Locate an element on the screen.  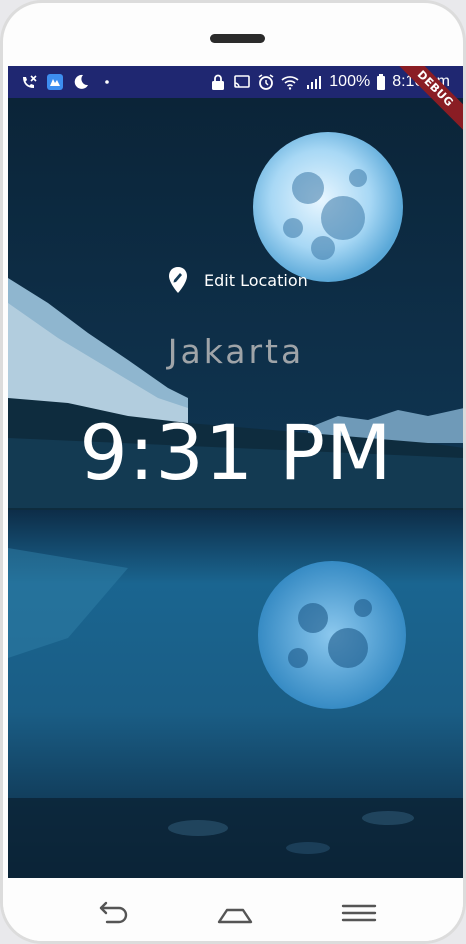
back-button is located at coordinates (113, 913).